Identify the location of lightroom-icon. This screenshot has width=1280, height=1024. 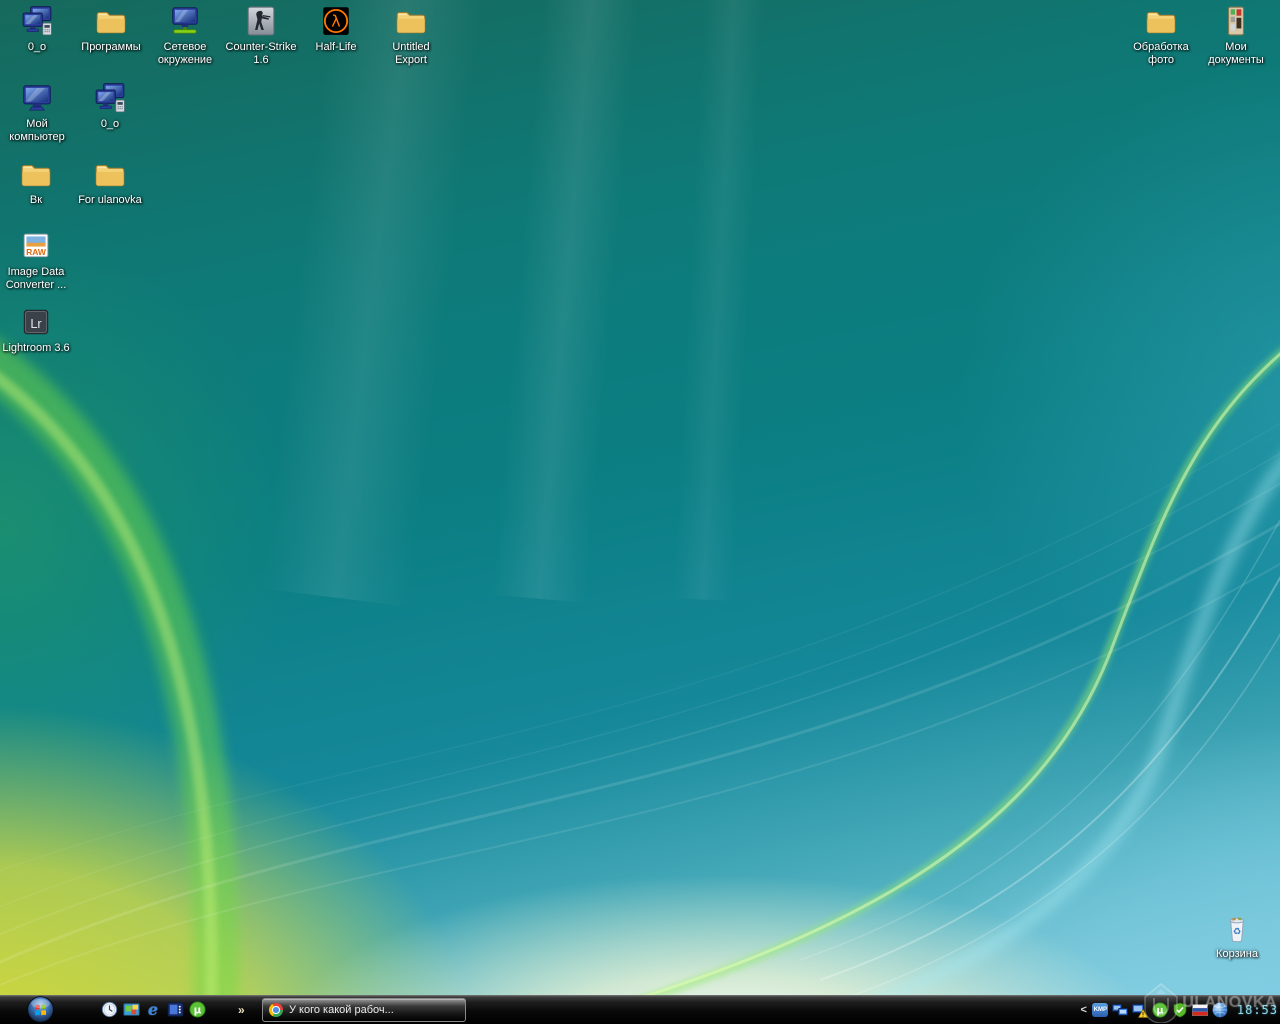
(36, 322).